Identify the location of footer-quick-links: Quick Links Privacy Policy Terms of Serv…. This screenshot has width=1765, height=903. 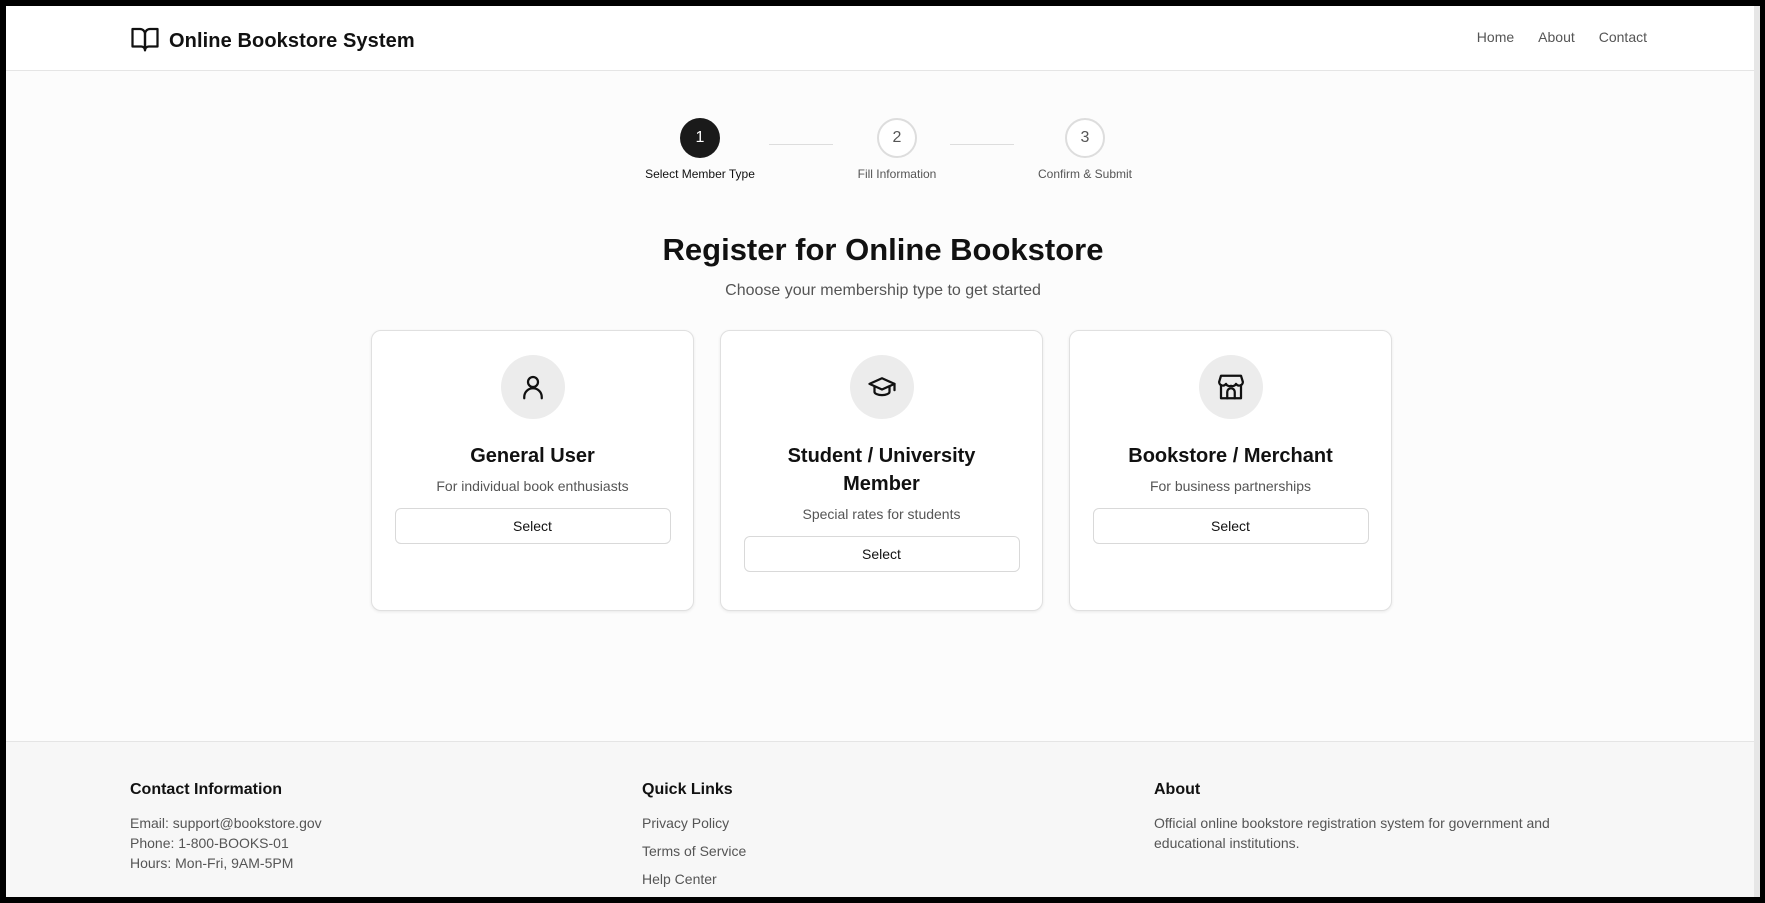
(694, 839).